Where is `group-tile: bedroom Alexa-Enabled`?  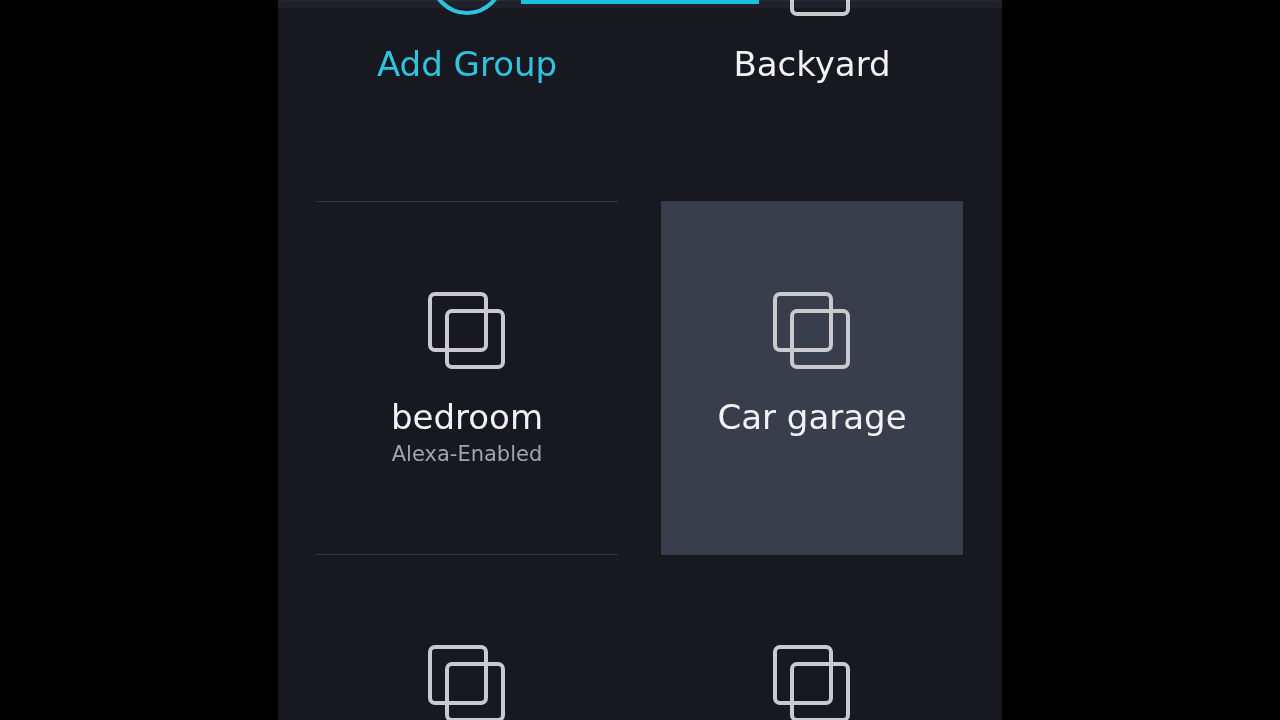
group-tile: bedroom Alexa-Enabled is located at coordinates (467, 378).